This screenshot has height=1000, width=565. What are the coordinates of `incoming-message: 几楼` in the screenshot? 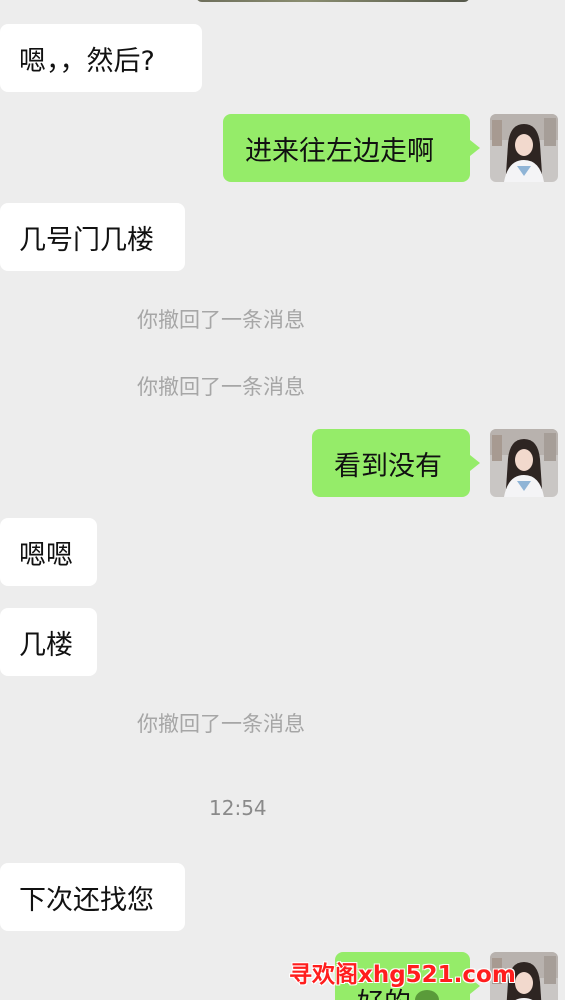 It's located at (48, 642).